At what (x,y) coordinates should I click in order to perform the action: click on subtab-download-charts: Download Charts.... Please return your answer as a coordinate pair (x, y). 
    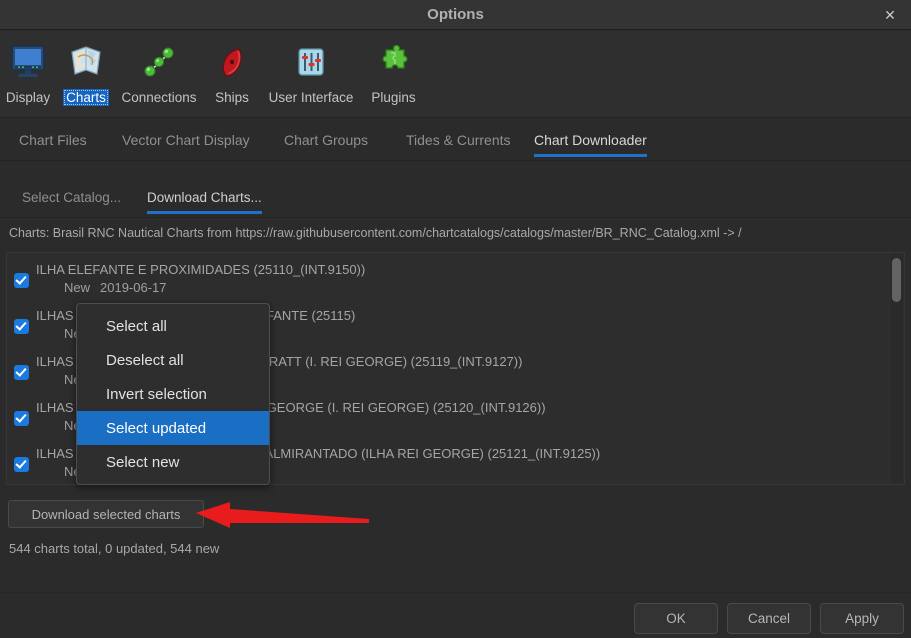
    Looking at the image, I should click on (204, 197).